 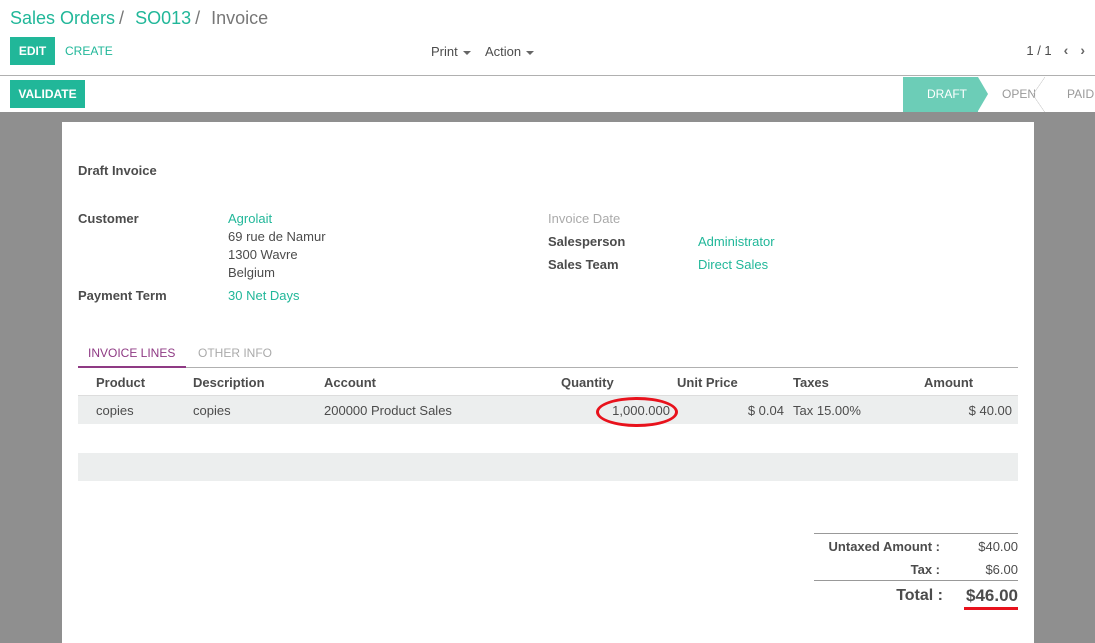 I want to click on validate-button: VALIDATE, so click(x=47, y=94).